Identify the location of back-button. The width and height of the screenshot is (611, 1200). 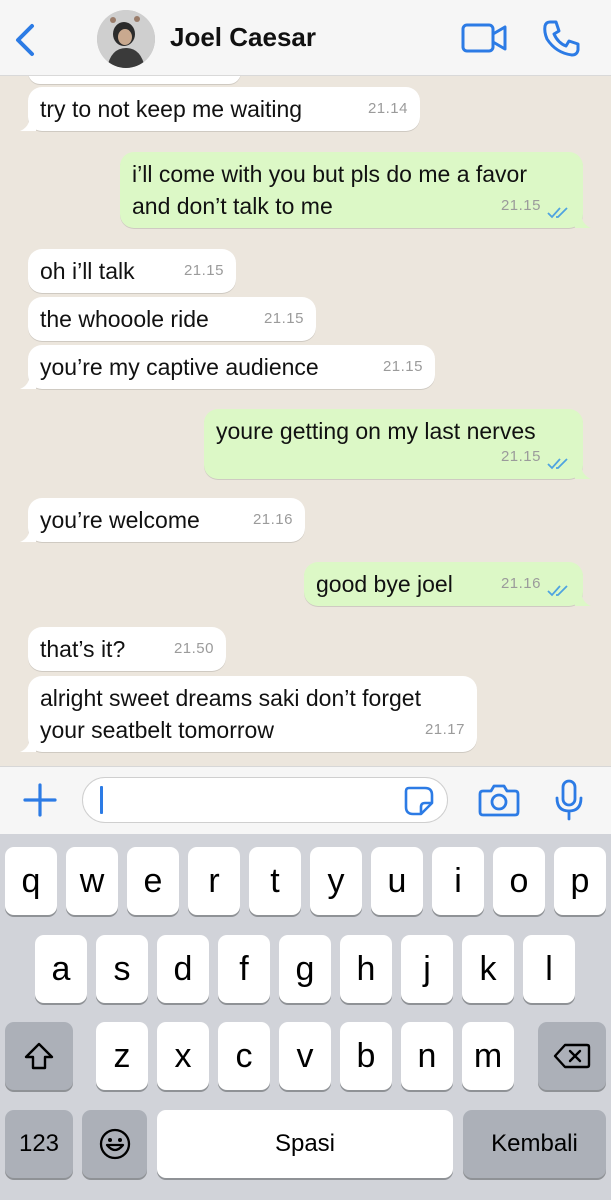
(27, 40).